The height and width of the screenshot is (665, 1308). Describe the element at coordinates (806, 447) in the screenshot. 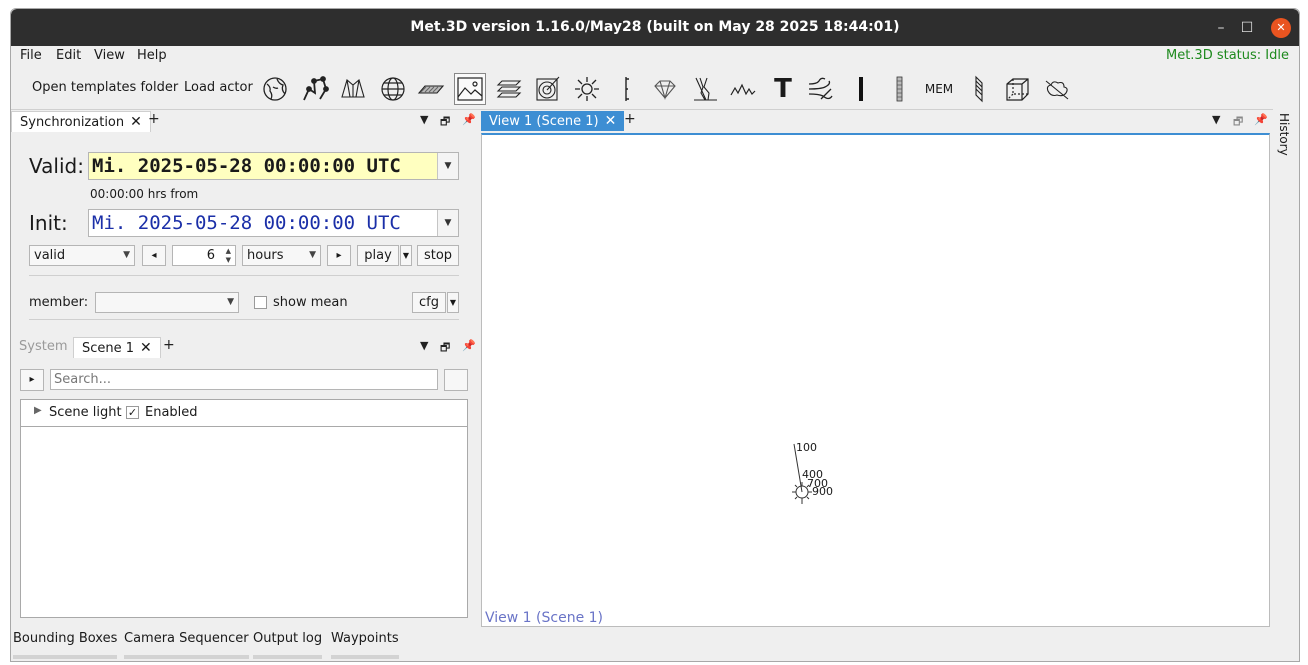

I see `label-100: 100` at that location.